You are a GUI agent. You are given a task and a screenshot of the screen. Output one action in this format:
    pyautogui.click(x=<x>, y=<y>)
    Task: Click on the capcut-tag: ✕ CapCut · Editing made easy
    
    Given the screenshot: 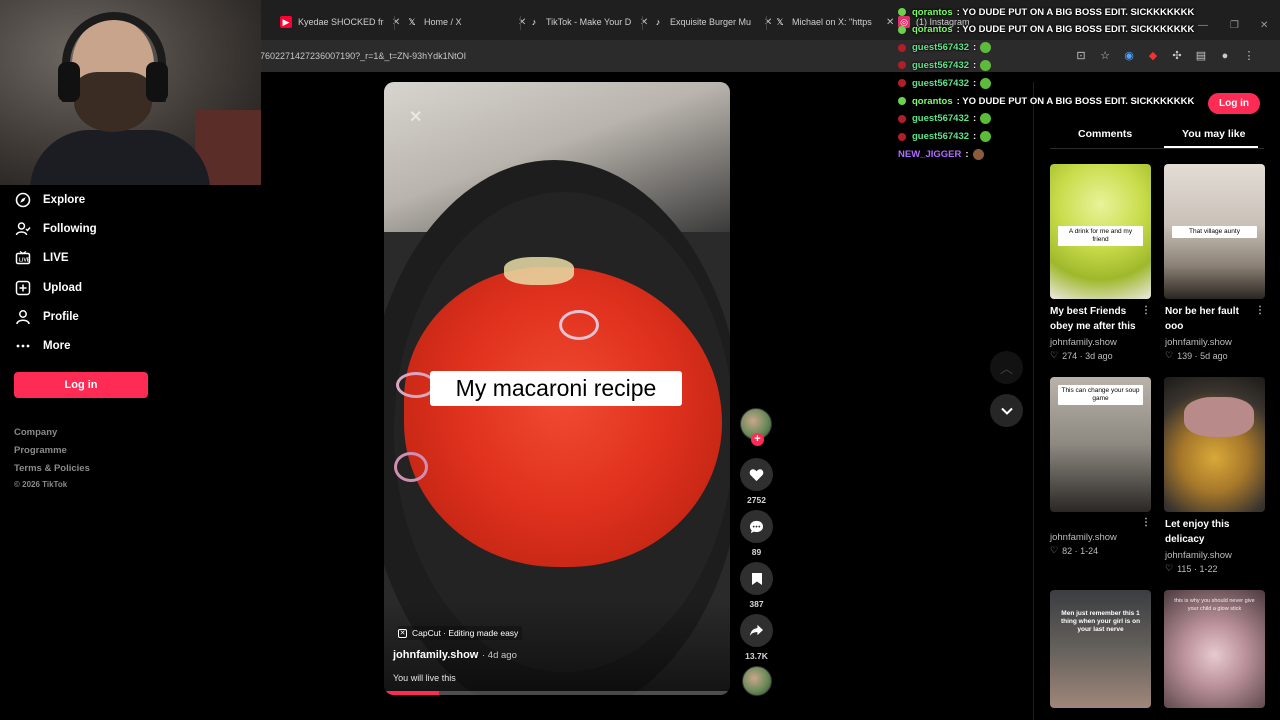 What is the action you would take?
    pyautogui.click(x=460, y=633)
    